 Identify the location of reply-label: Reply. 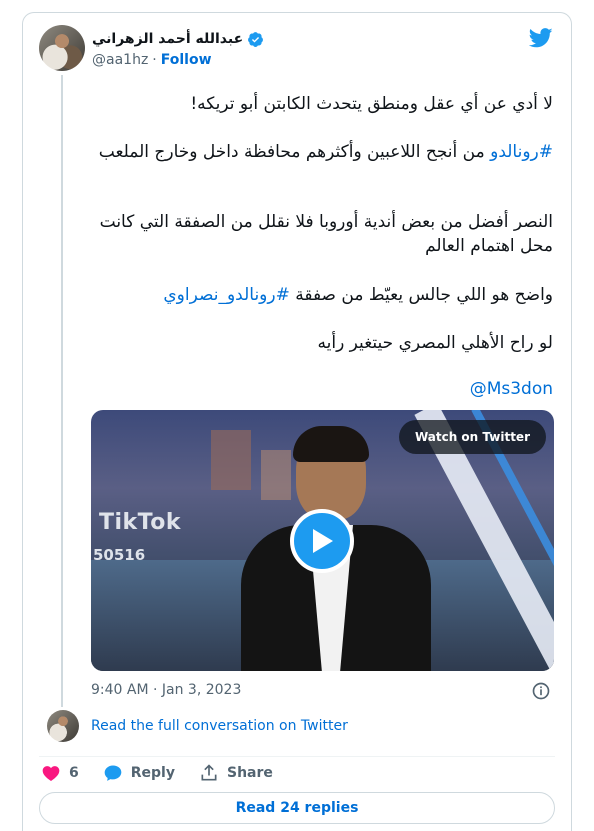
(152, 773).